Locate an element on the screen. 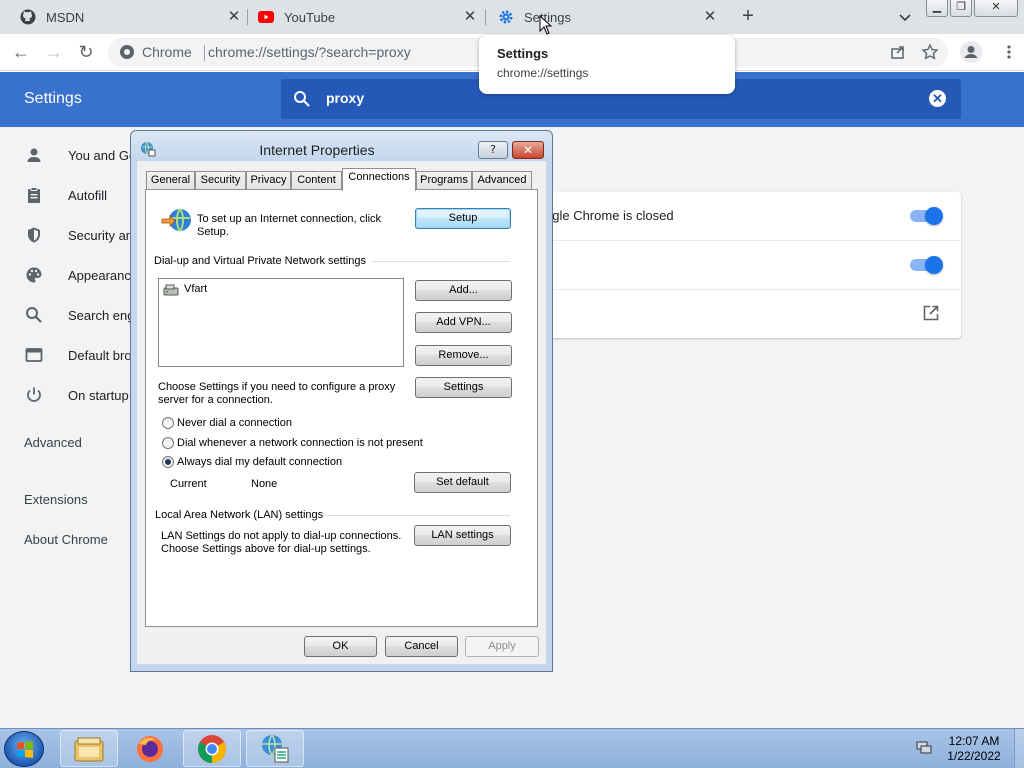 The width and height of the screenshot is (1024, 768). taskbar: 12:07 AM 1/22/2022 is located at coordinates (512, 748).